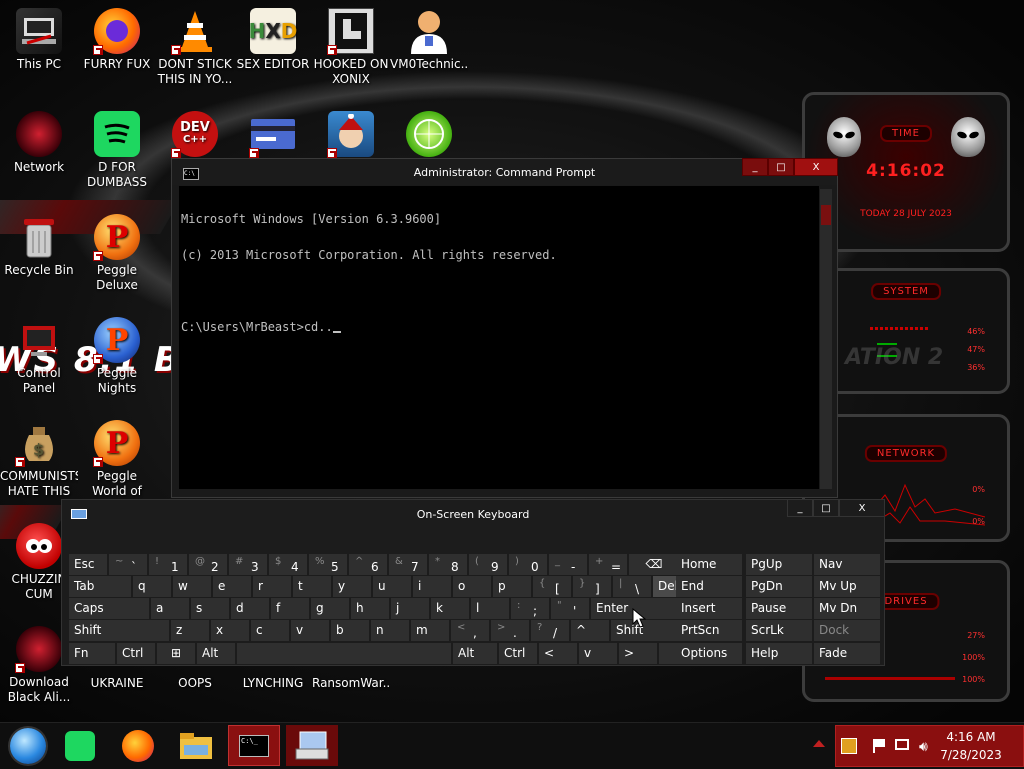 Image resolution: width=1024 pixels, height=769 pixels. I want to click on key-;: :;, so click(530, 608).